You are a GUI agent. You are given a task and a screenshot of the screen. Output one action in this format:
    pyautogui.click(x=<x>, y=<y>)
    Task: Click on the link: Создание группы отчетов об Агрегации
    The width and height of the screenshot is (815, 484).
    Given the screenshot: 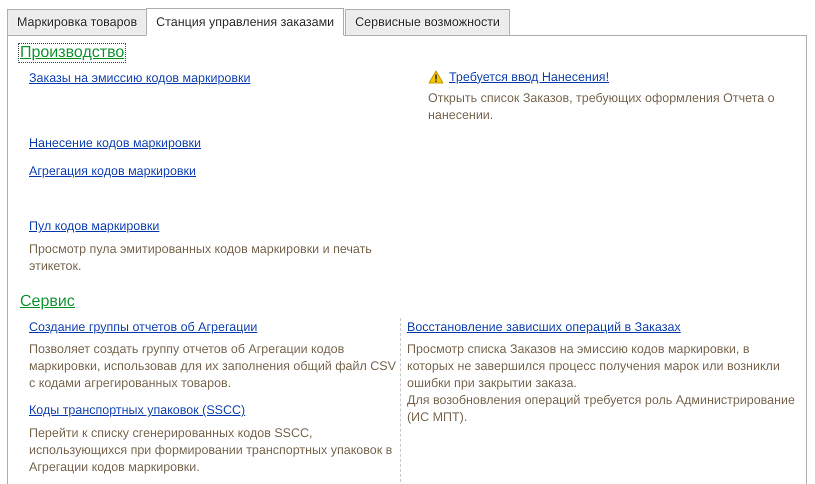 What is the action you would take?
    pyautogui.click(x=143, y=326)
    